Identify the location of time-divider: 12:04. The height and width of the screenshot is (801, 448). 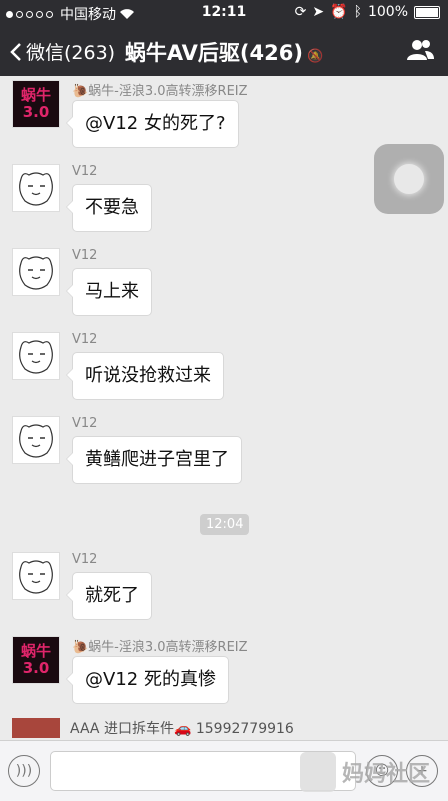
(225, 524).